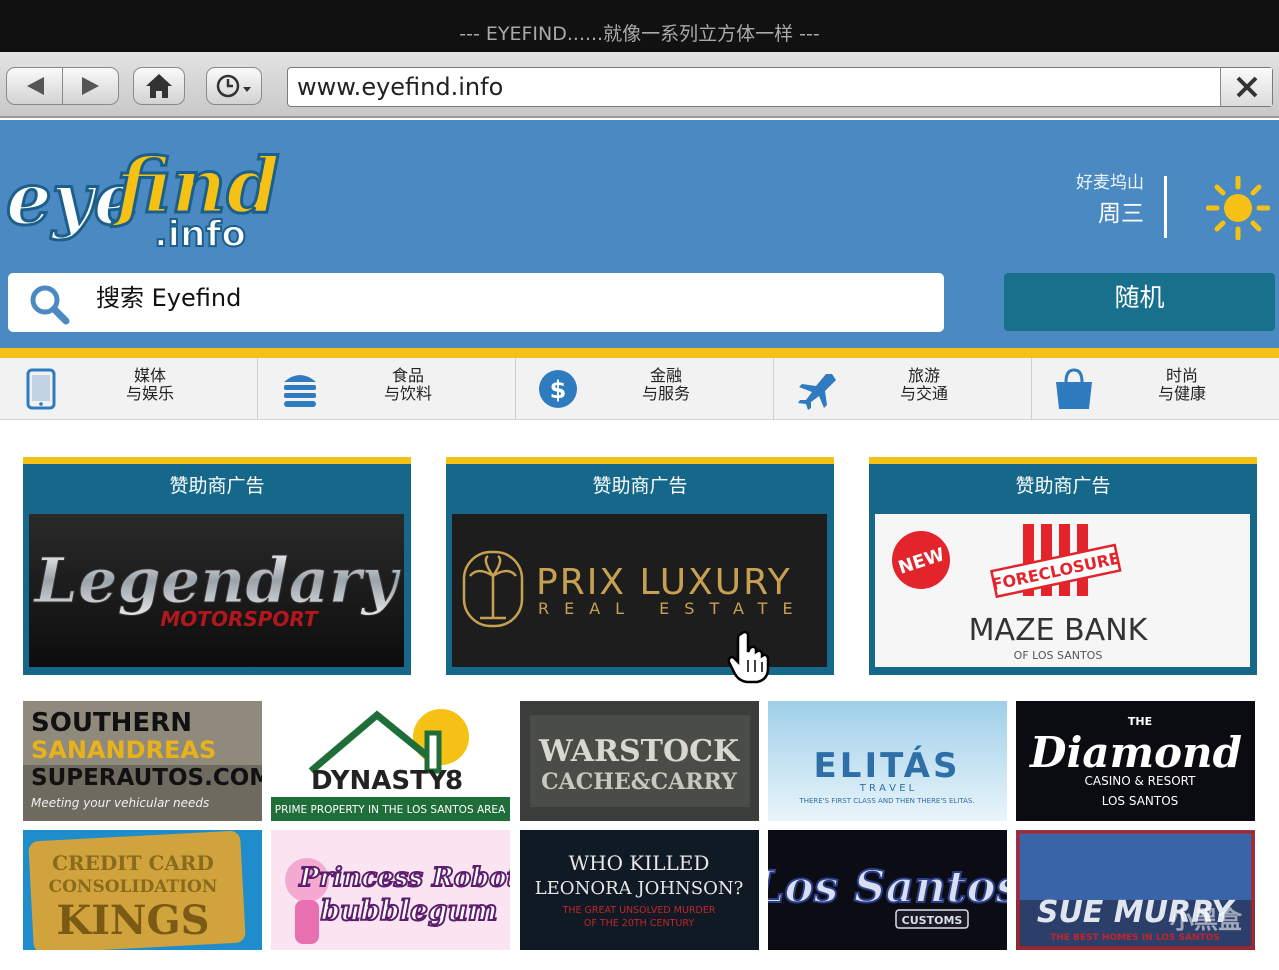 This screenshot has width=1279, height=970. Describe the element at coordinates (144, 198) in the screenshot. I see `eyefind-logo: eye find .info` at that location.